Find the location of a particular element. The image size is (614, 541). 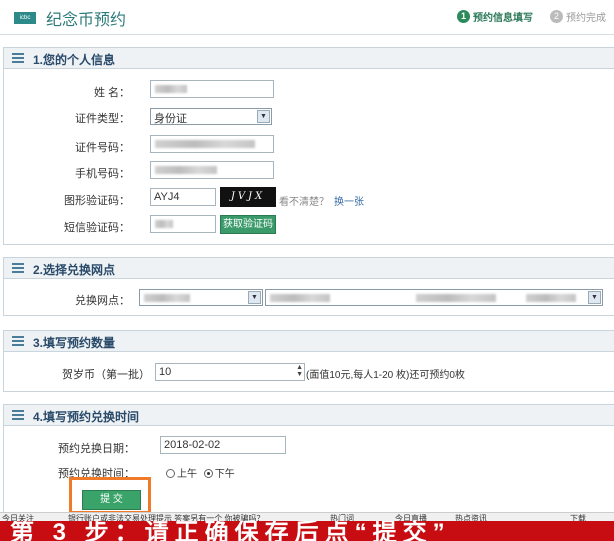

section-title: 1.您的个人信息 is located at coordinates (74, 60).